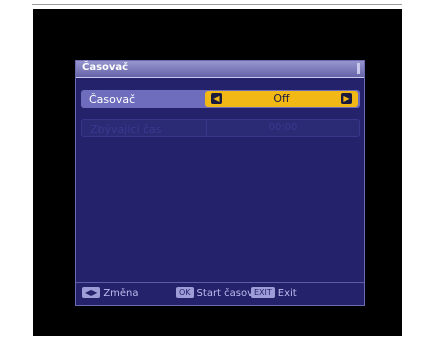 This screenshot has width=435, height=347. What do you see at coordinates (220, 69) in the screenshot?
I see `menu-title-bar: Časovač` at bounding box center [220, 69].